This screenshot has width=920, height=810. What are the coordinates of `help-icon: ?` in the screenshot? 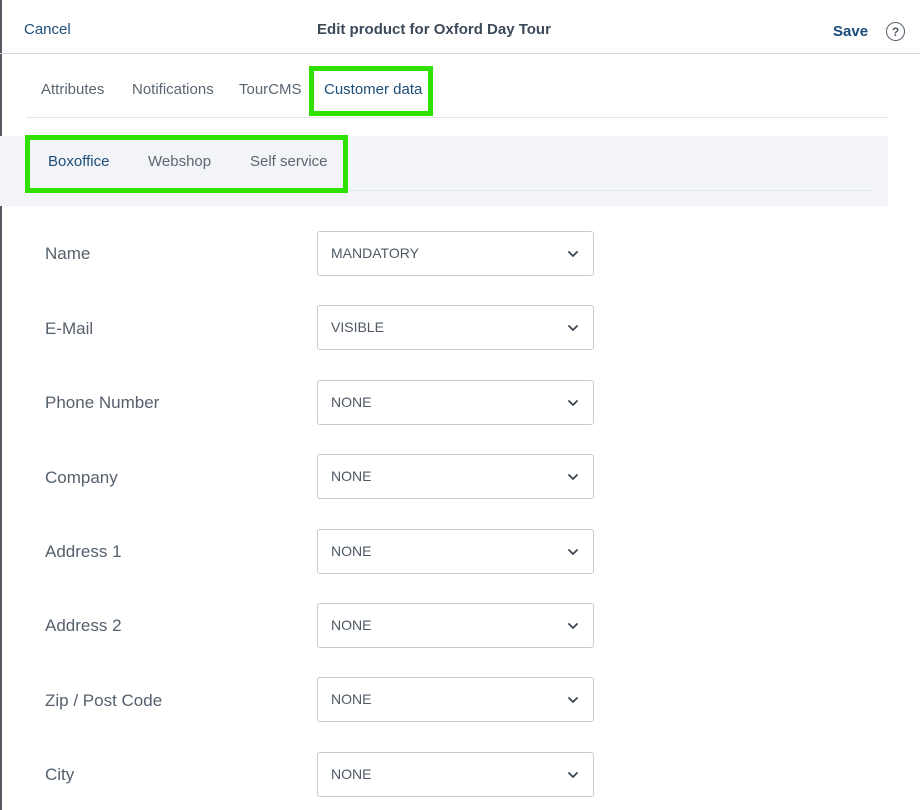 It's located at (895, 31).